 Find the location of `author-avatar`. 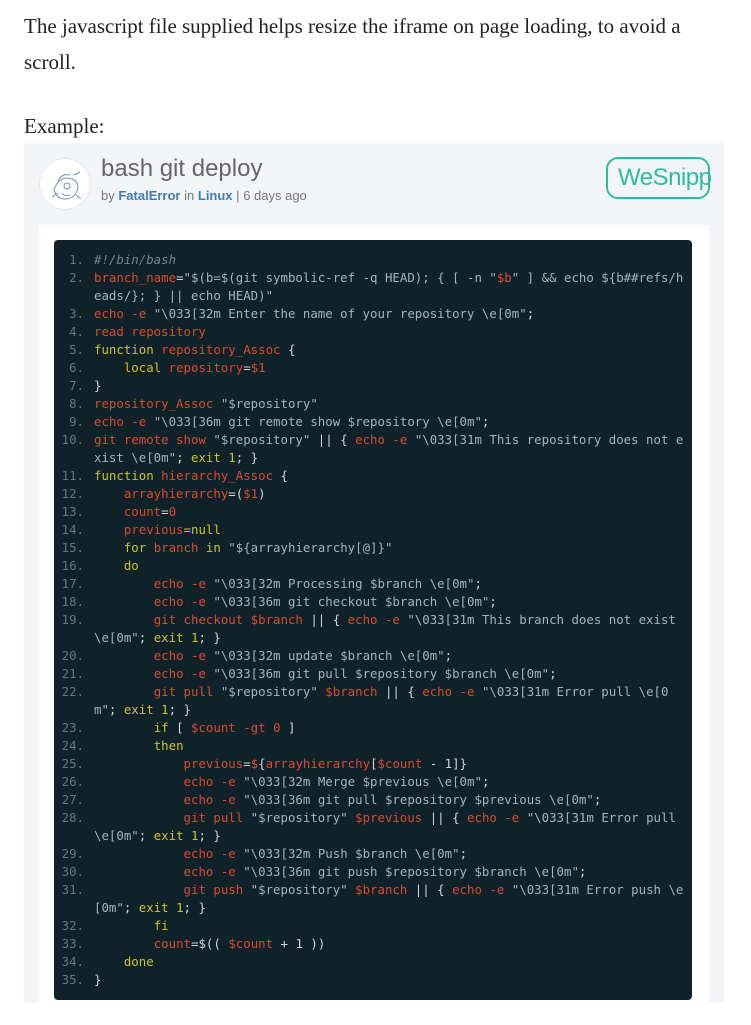

author-avatar is located at coordinates (65, 184).